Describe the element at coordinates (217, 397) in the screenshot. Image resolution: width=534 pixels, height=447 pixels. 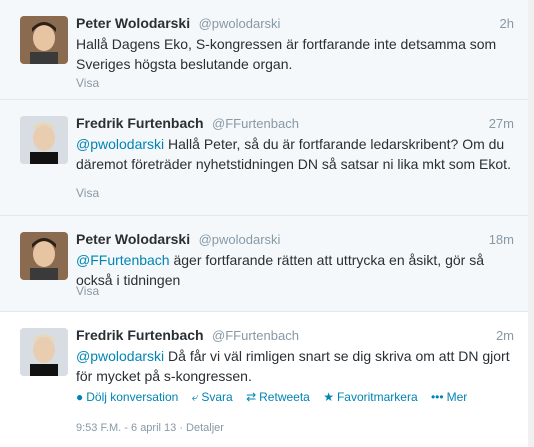
I see `reply-label: Svara` at that location.